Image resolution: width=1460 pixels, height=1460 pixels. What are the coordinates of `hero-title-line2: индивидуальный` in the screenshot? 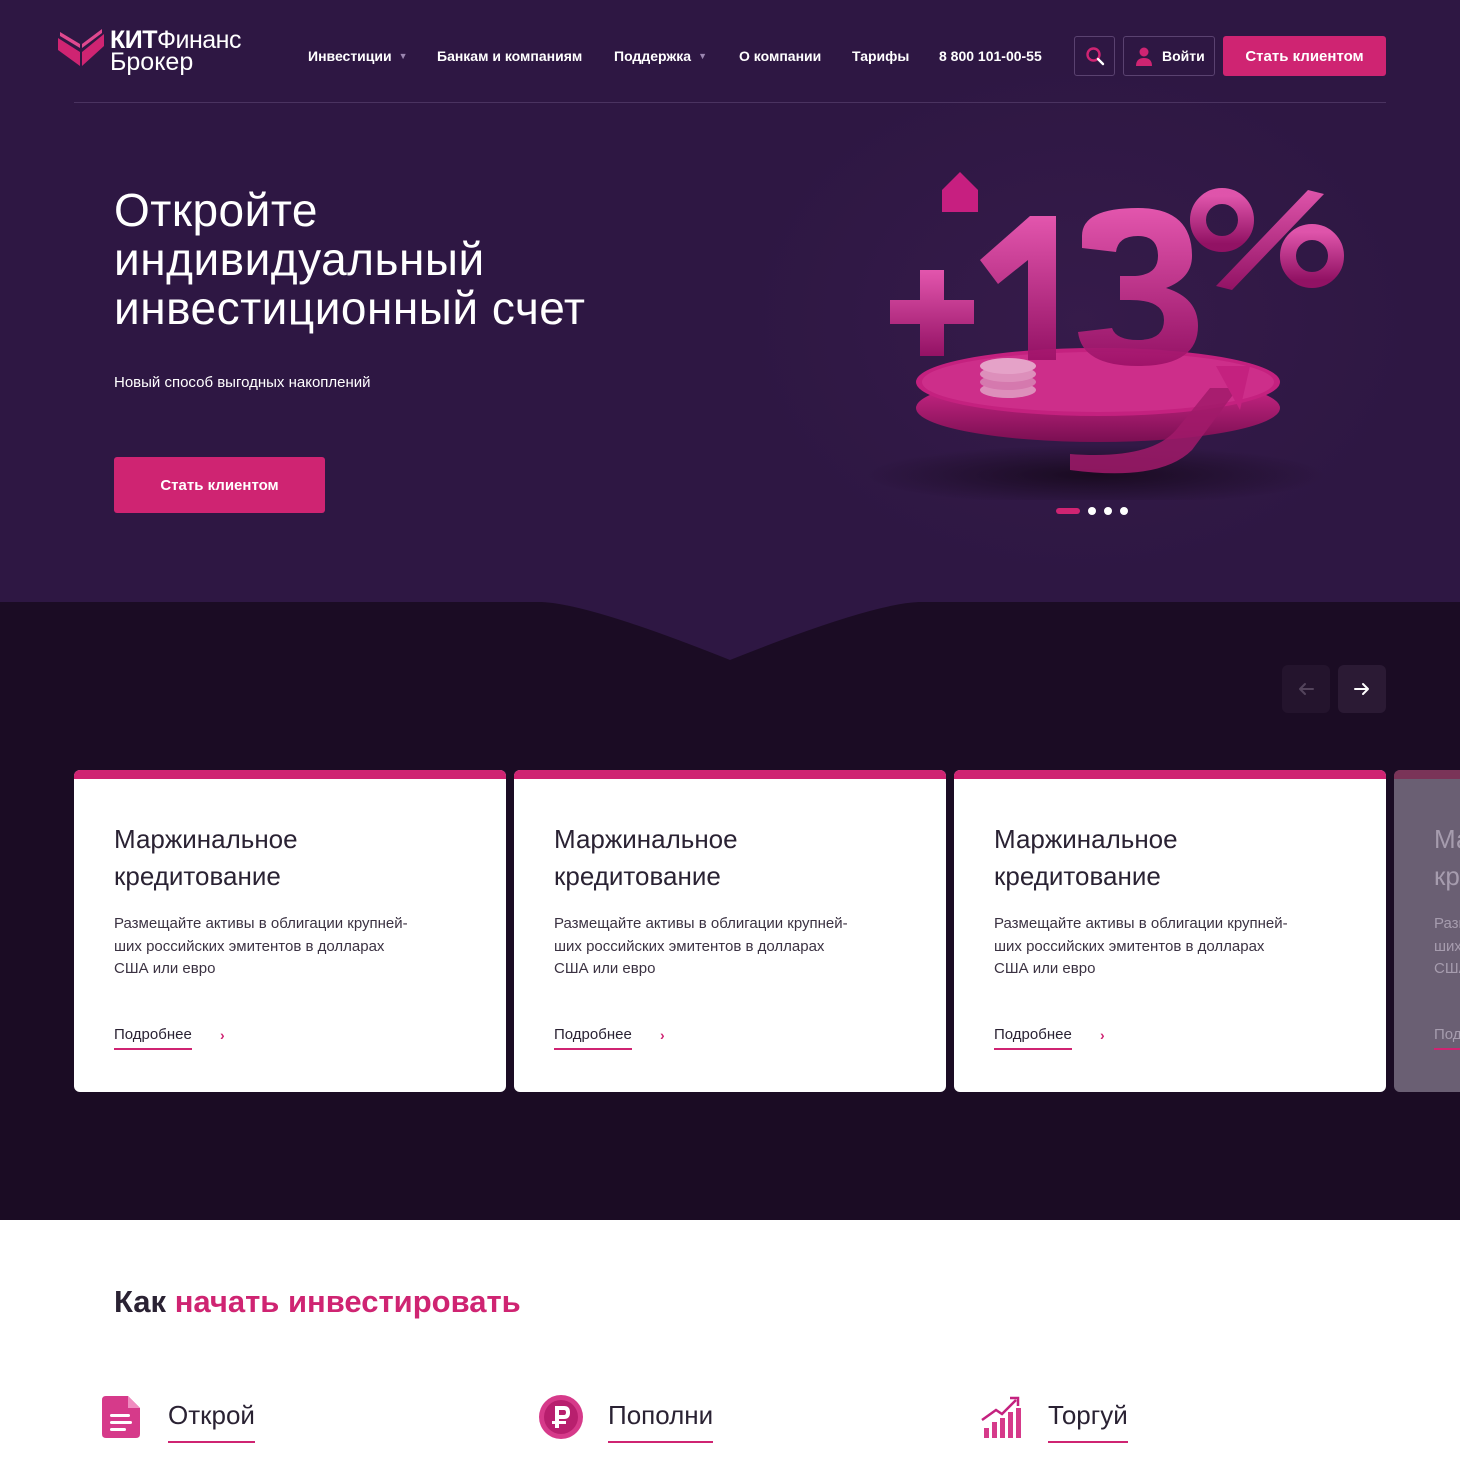 It's located at (299, 259).